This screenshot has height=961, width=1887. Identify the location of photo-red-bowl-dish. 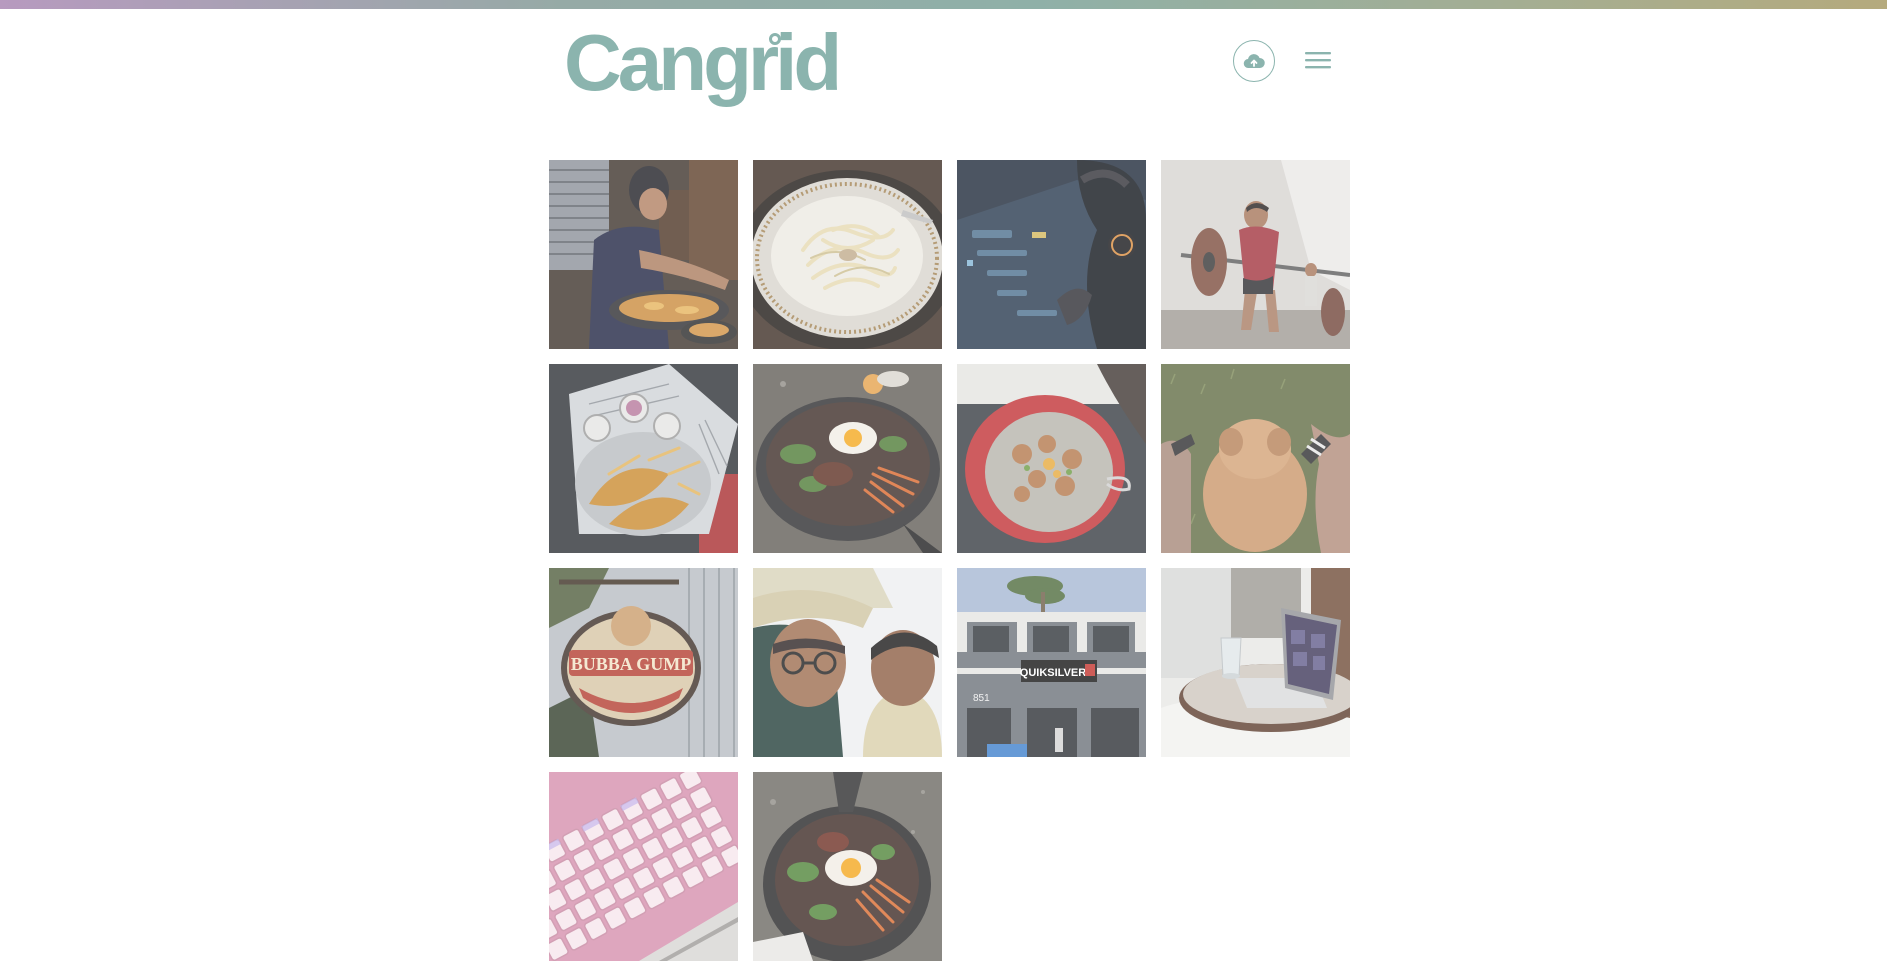
(1051, 458).